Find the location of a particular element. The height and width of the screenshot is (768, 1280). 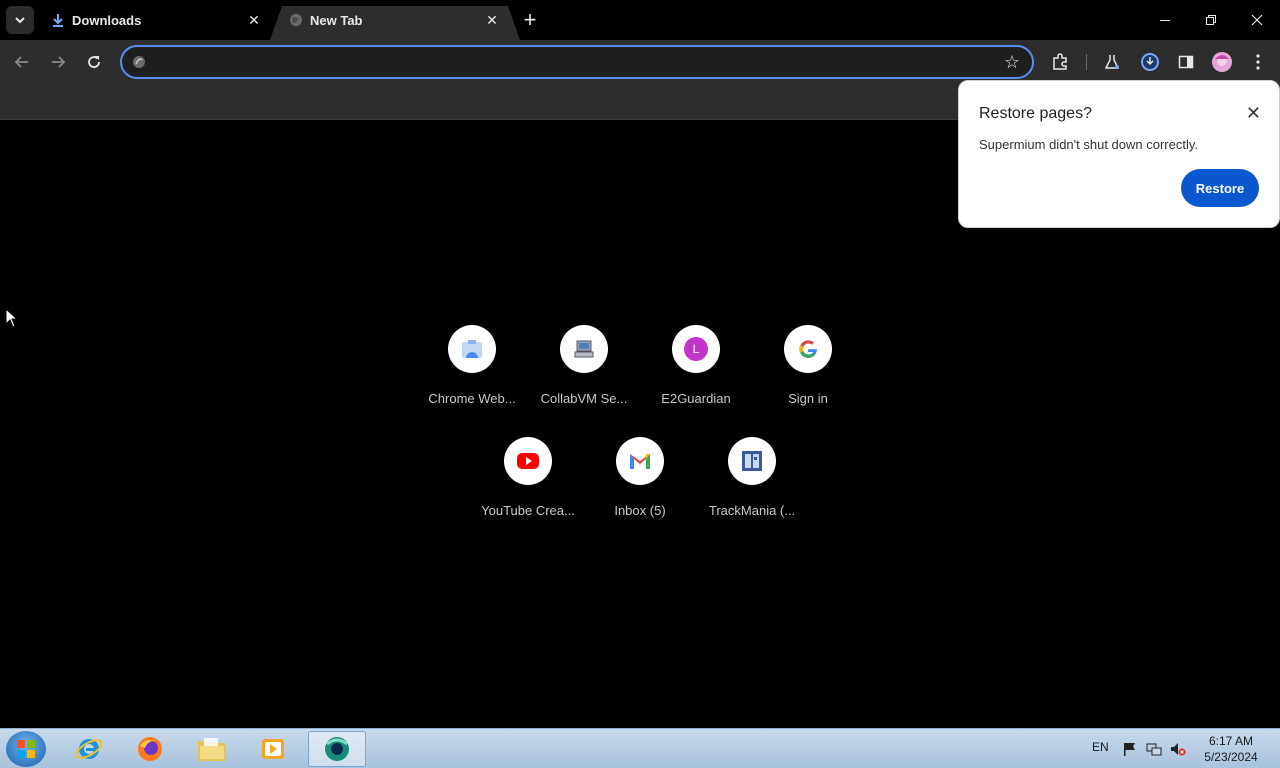

side-panel-icon is located at coordinates (1186, 62).